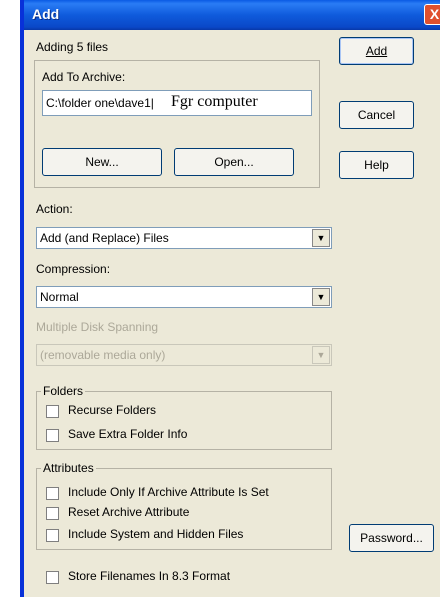  What do you see at coordinates (63, 391) in the screenshot?
I see `folders-legend: Folders` at bounding box center [63, 391].